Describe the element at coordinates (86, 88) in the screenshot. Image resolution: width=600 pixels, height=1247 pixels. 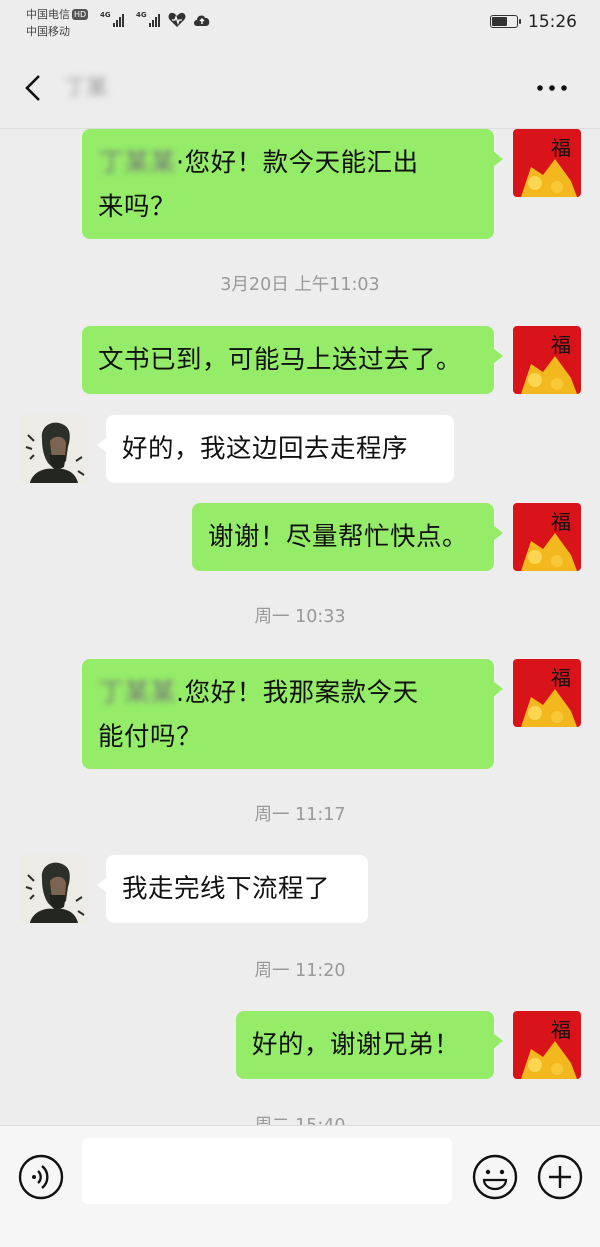
I see `chat-title: 丁某` at that location.